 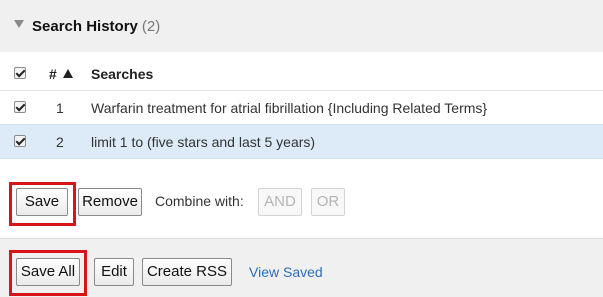 I want to click on remove-button: Remove, so click(x=110, y=202).